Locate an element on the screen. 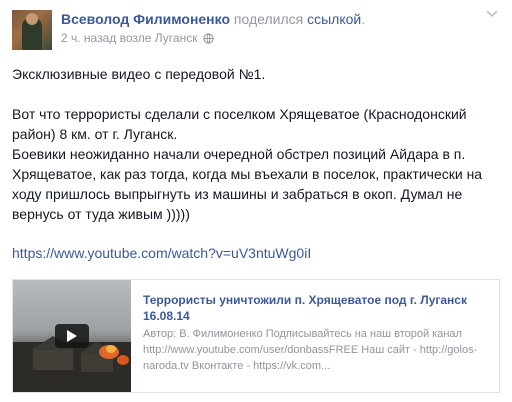 This screenshot has height=402, width=512. shared-link-word: ссылкой is located at coordinates (334, 19).